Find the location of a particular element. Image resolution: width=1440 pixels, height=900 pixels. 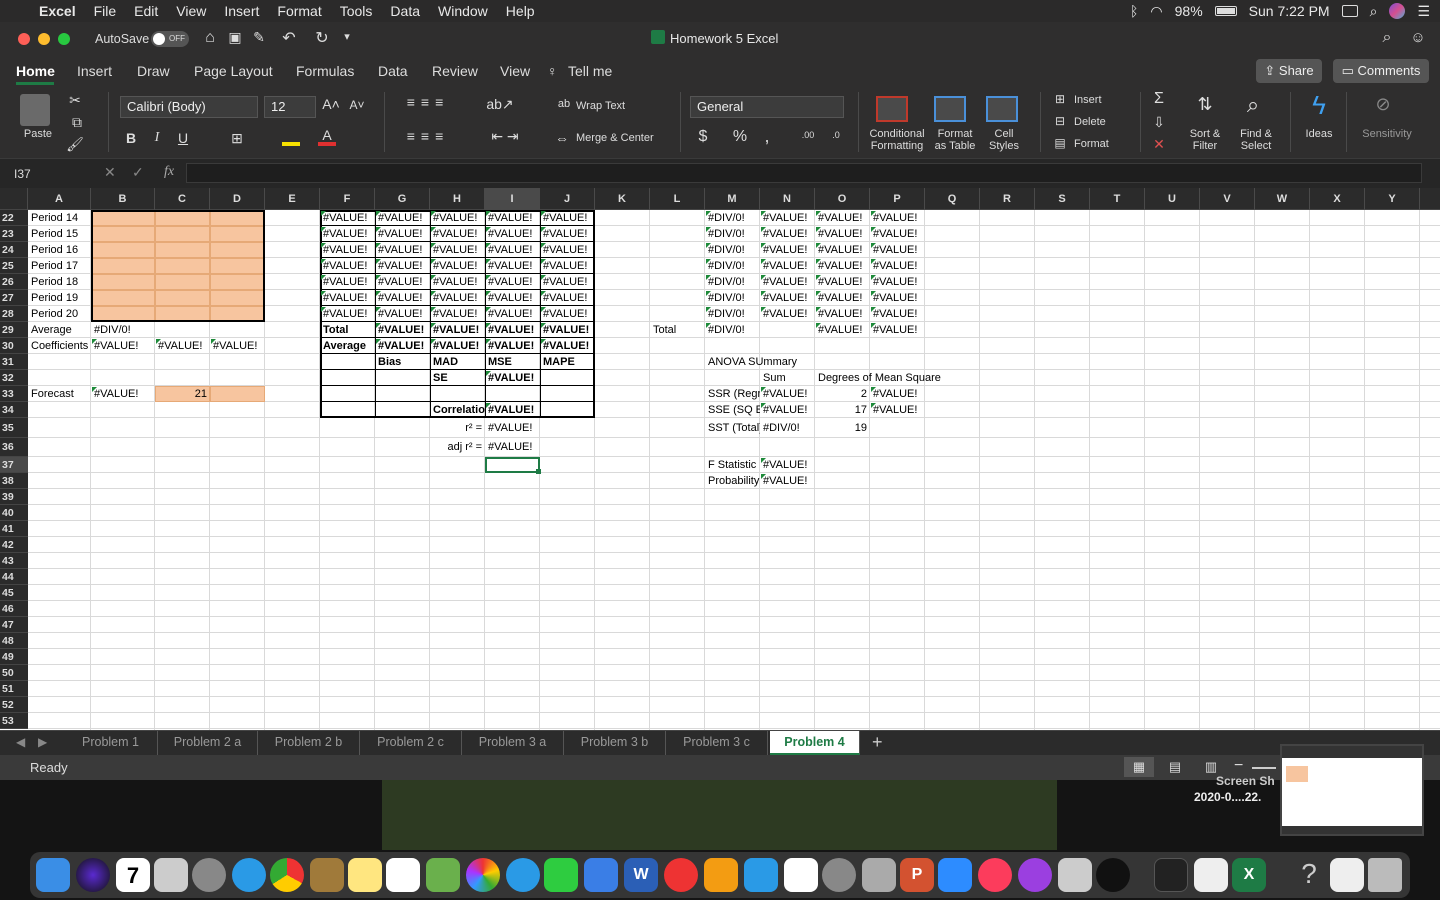

paste-icon is located at coordinates (35, 110).